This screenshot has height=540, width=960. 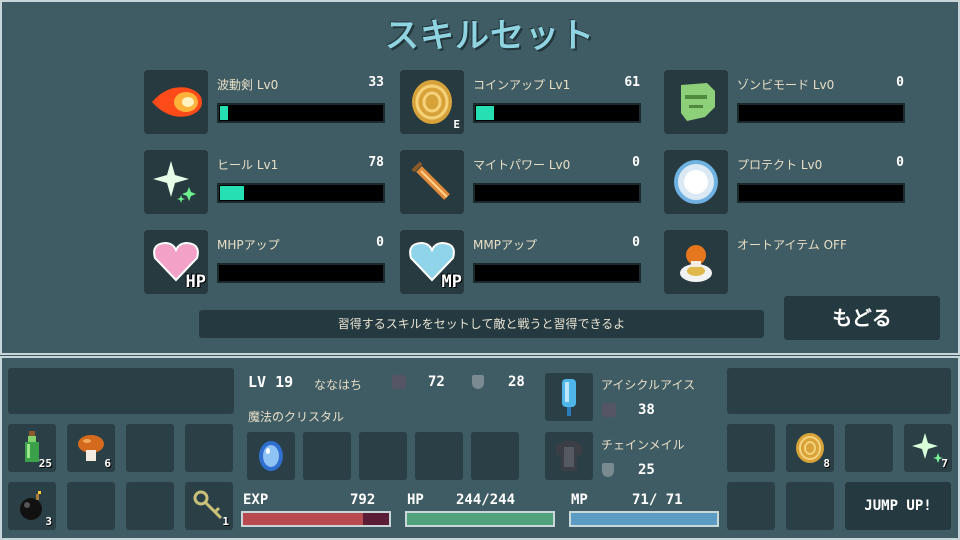 I want to click on armor-name: チェインメイル, so click(x=643, y=445).